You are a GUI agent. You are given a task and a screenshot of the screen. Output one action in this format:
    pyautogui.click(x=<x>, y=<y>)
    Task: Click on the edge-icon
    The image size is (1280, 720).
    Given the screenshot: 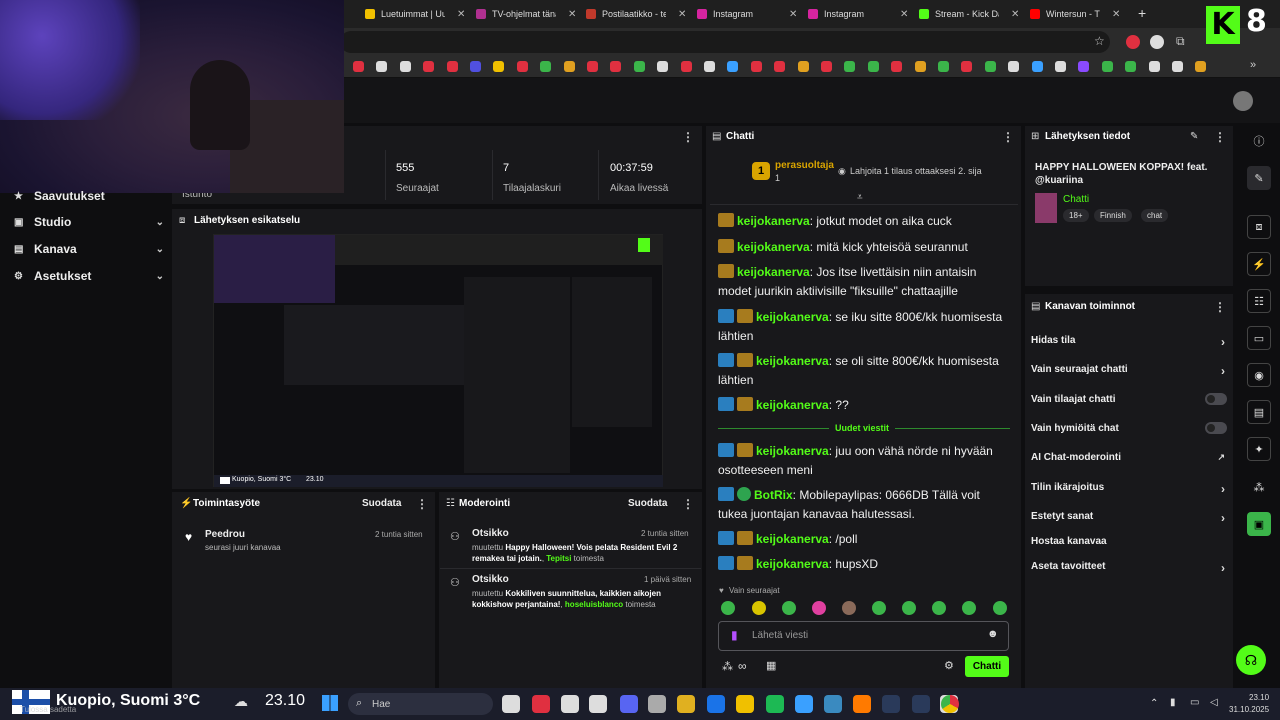 What is the action you would take?
    pyautogui.click(x=833, y=704)
    